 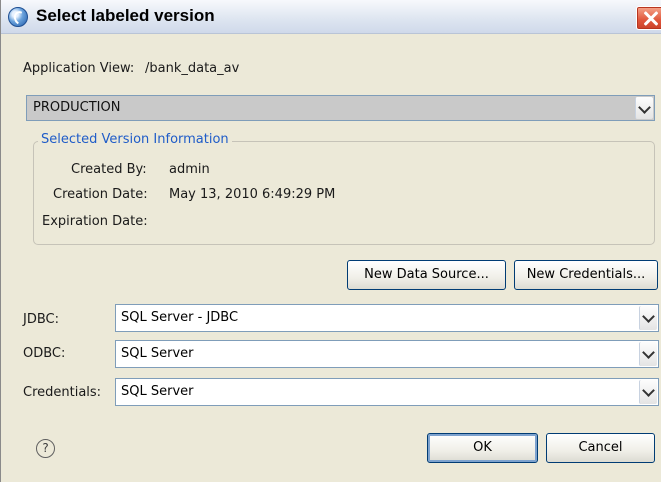 What do you see at coordinates (387, 354) in the screenshot?
I see `odbc-select: SQL Server` at bounding box center [387, 354].